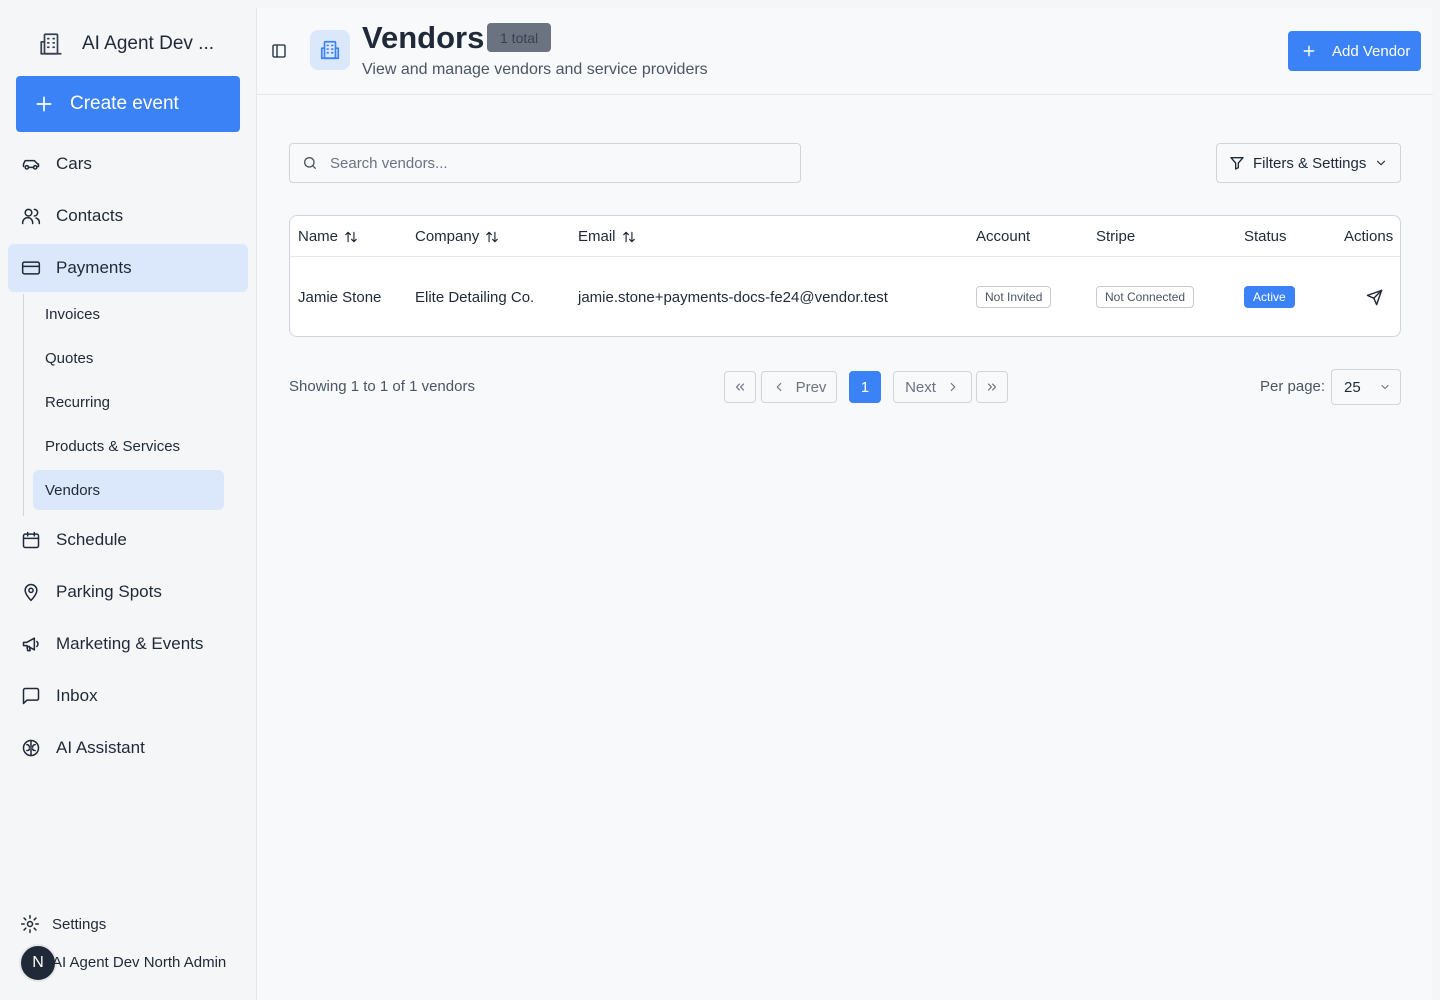 The image size is (1440, 1000). I want to click on sidebar-subitem-label: Recurring, so click(78, 402).